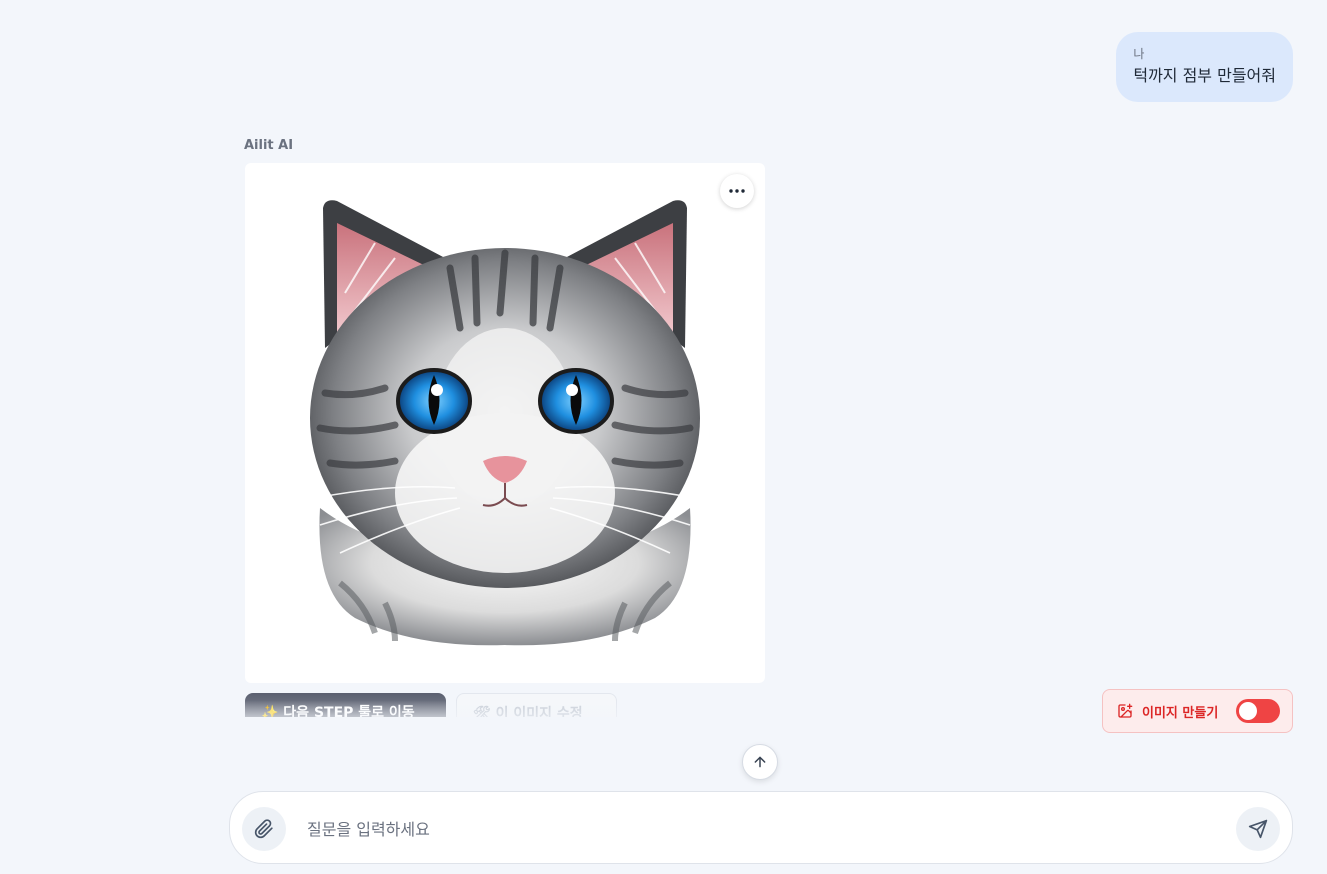 Image resolution: width=1327 pixels, height=874 pixels. I want to click on image-more-button, so click(737, 191).